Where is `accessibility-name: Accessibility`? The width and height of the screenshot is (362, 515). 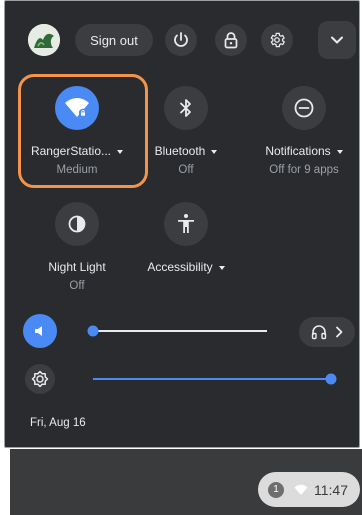
accessibility-name: Accessibility is located at coordinates (180, 267).